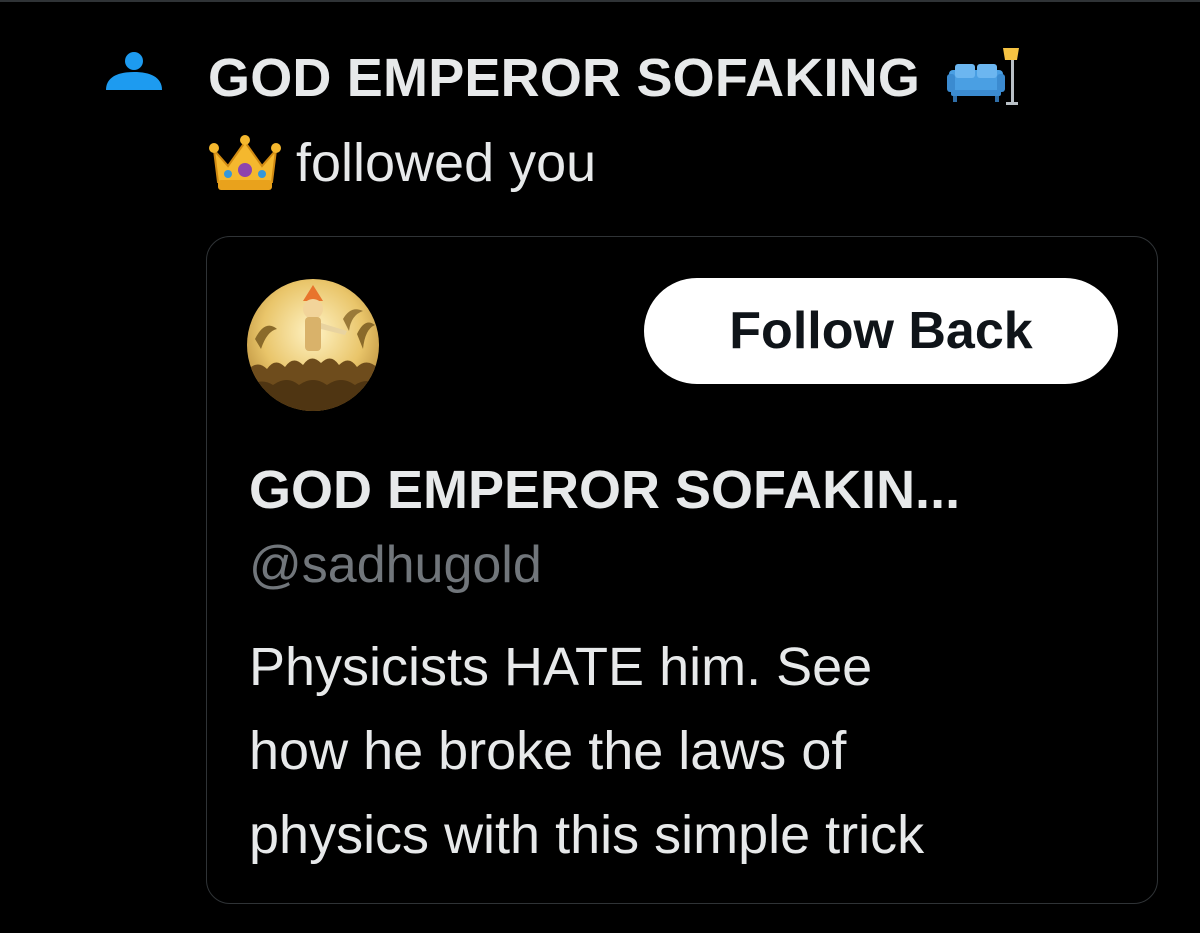  I want to click on person-icon, so click(134, 71).